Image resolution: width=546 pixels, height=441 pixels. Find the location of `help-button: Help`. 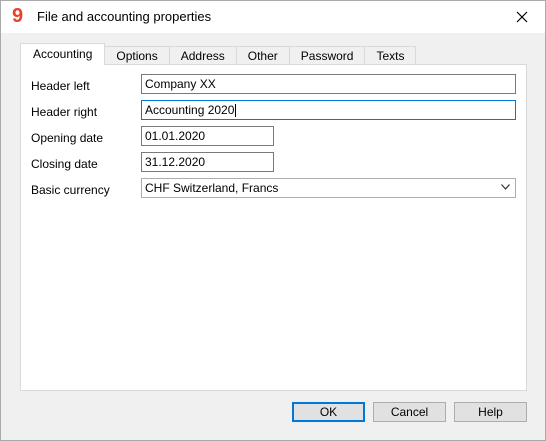

help-button: Help is located at coordinates (490, 412).